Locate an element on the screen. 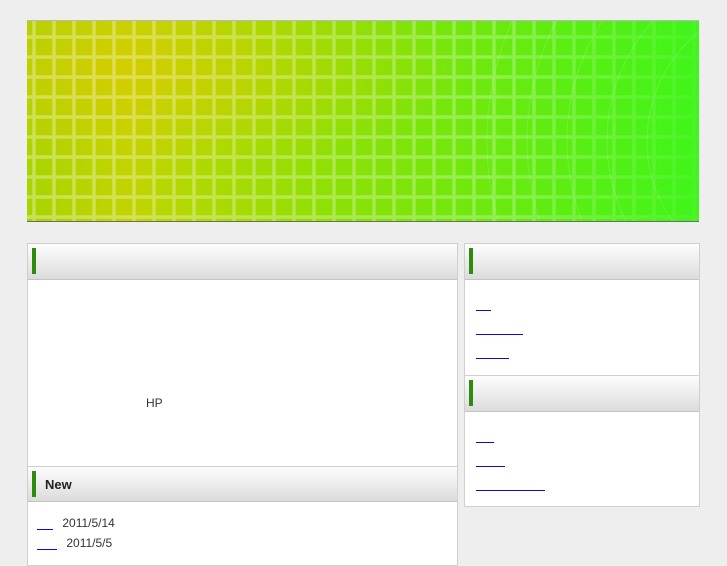 This screenshot has height=566, width=727. sidebar-panel-2-header is located at coordinates (582, 394).